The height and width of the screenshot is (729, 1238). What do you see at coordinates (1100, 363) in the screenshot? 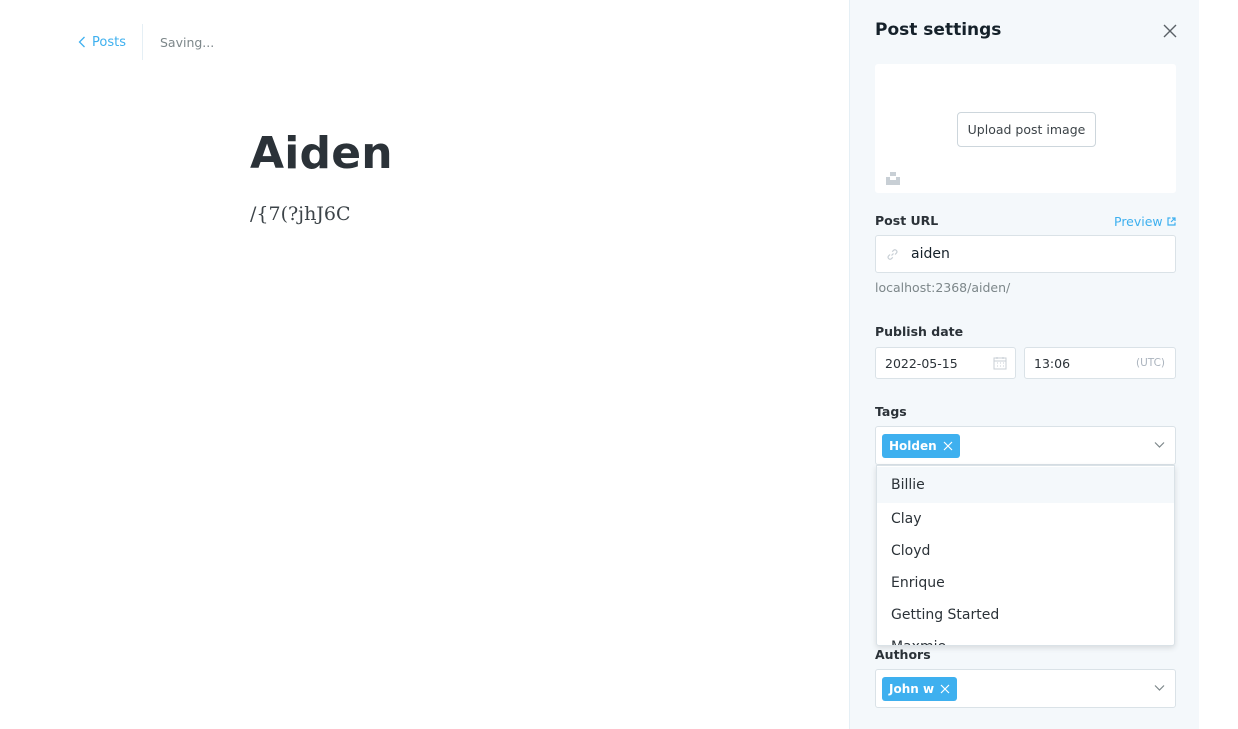
I see `publish-time-field: 13:06 (UTC)` at bounding box center [1100, 363].